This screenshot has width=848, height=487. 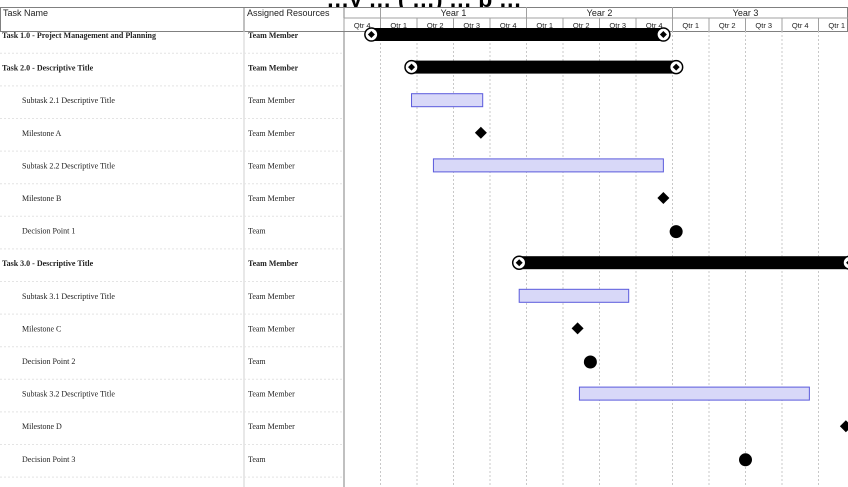 What do you see at coordinates (746, 13) in the screenshot?
I see `year-label: Year 3` at bounding box center [746, 13].